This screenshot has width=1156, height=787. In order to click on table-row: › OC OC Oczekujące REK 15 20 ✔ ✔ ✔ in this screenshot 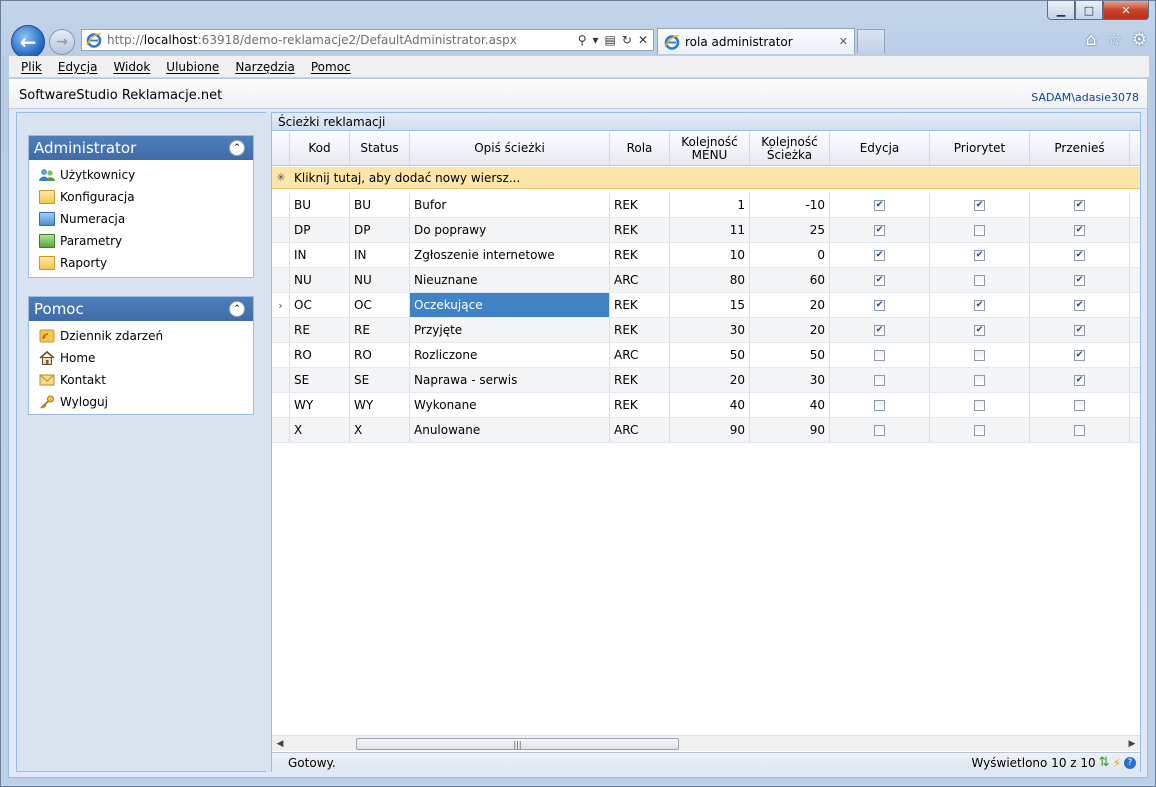, I will do `click(706, 305)`.